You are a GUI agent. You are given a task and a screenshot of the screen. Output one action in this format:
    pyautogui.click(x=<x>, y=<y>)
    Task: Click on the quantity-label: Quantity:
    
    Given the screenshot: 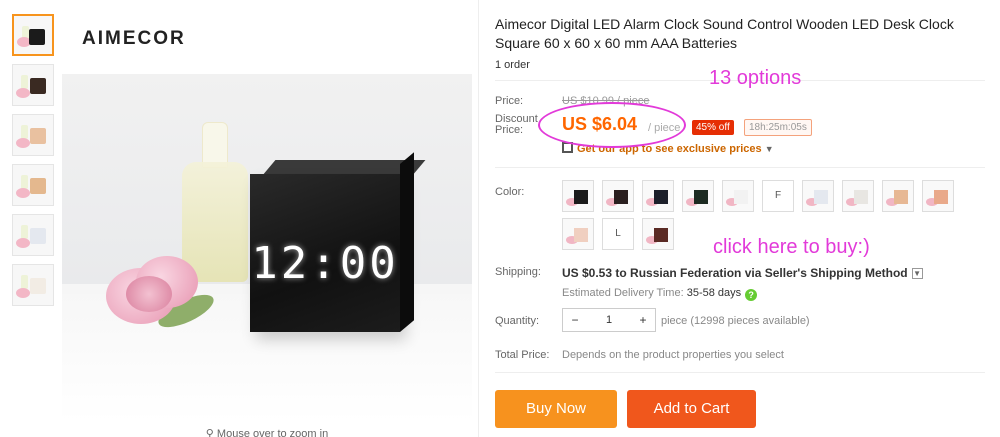 What is the action you would take?
    pyautogui.click(x=517, y=321)
    